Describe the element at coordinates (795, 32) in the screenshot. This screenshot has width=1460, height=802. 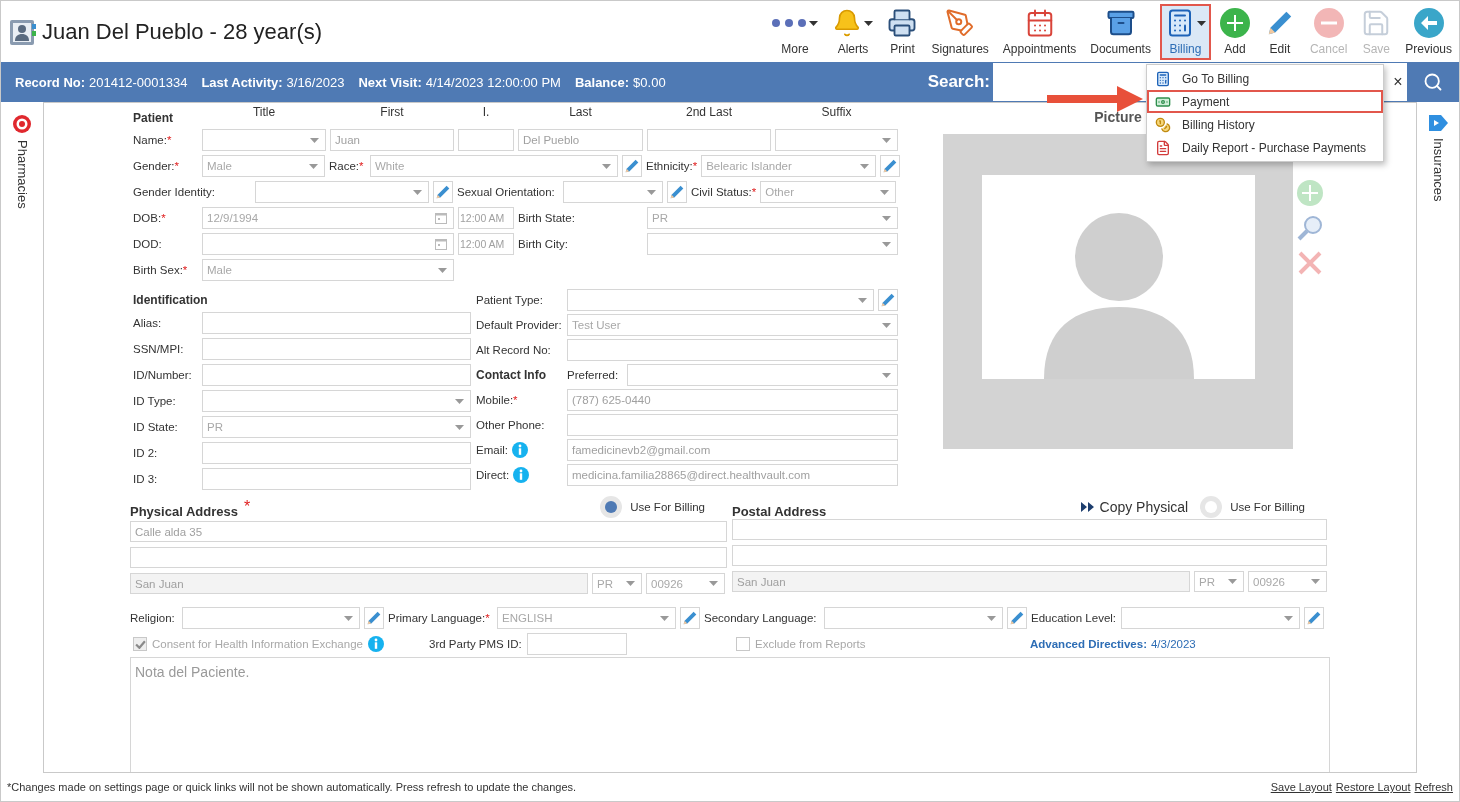
I see `toolbar-button: More` at that location.